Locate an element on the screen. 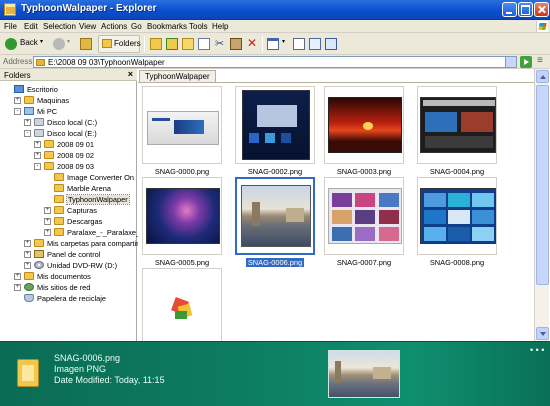 The height and width of the screenshot is (406, 550). menu-edit: Edit is located at coordinates (31, 26).